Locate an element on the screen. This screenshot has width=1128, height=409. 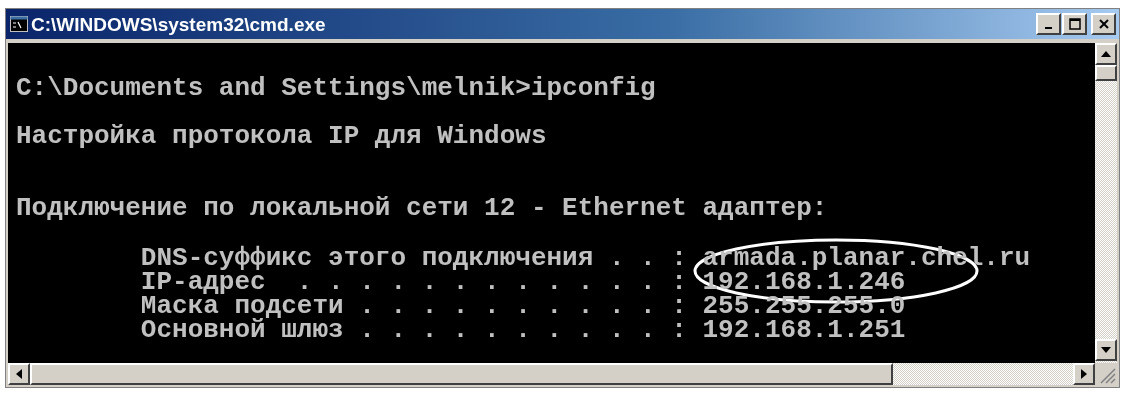
right-arrow-icon is located at coordinates (1084, 374).